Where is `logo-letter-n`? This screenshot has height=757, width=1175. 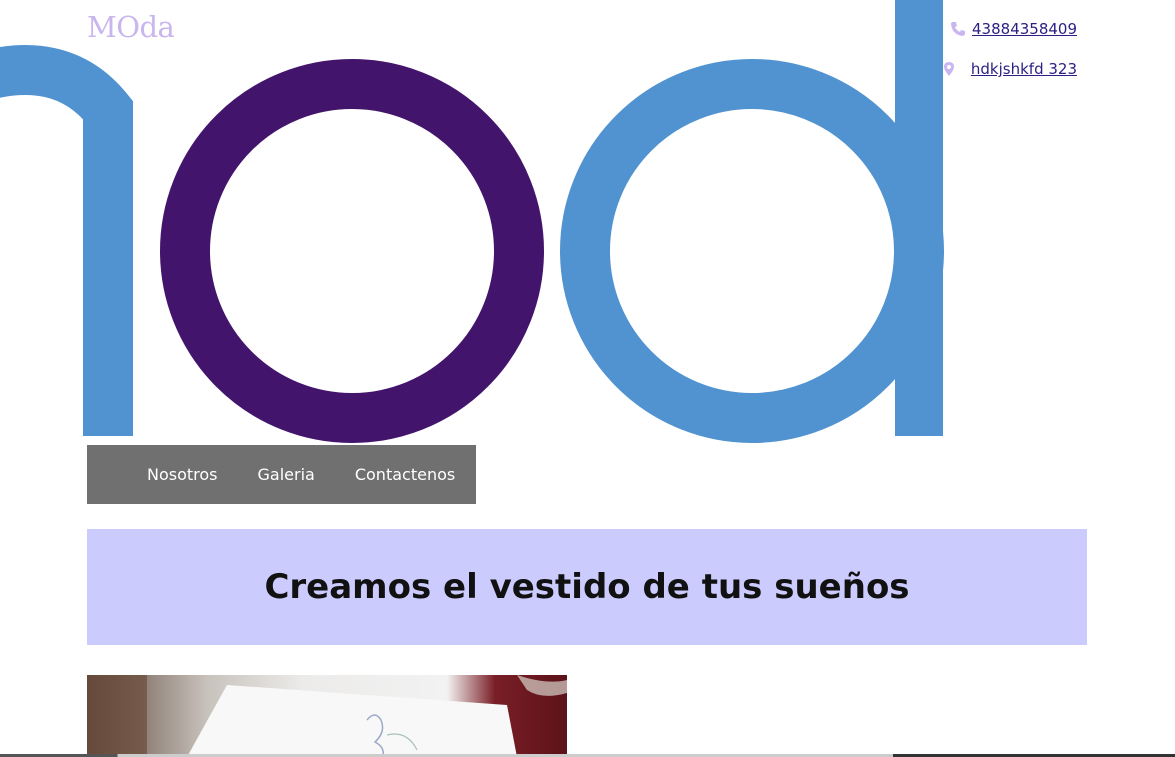
logo-letter-n is located at coordinates (66, 240).